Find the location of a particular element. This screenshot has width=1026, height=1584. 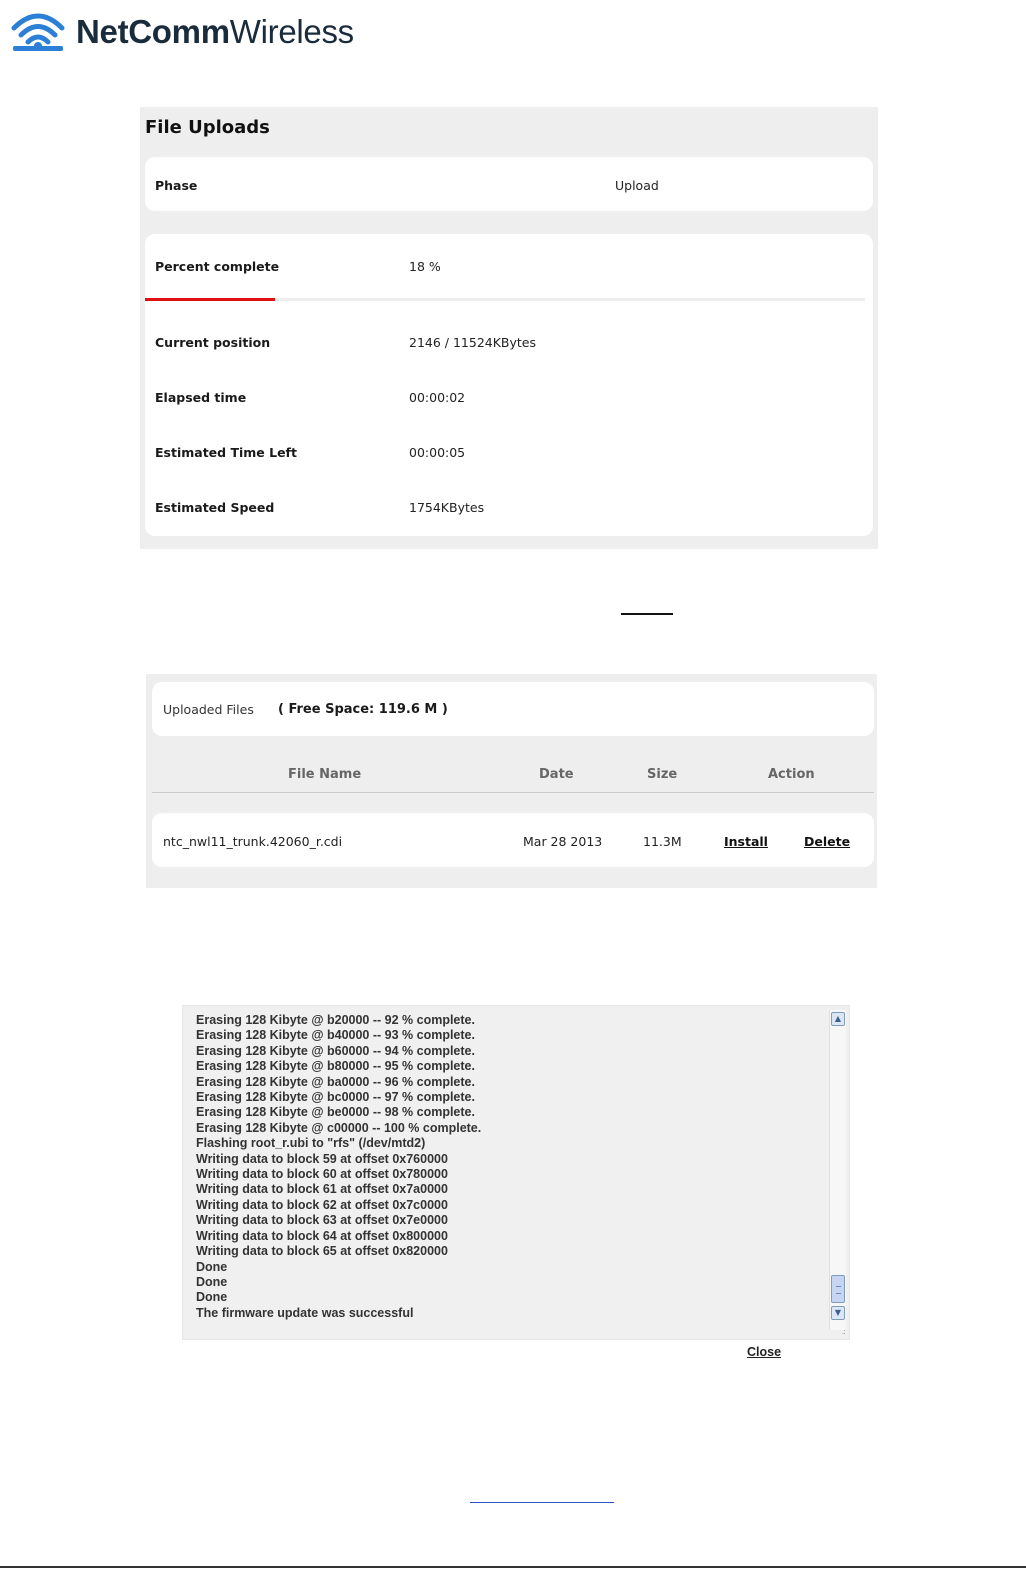

file-date: Mar 28 2013 is located at coordinates (563, 841).